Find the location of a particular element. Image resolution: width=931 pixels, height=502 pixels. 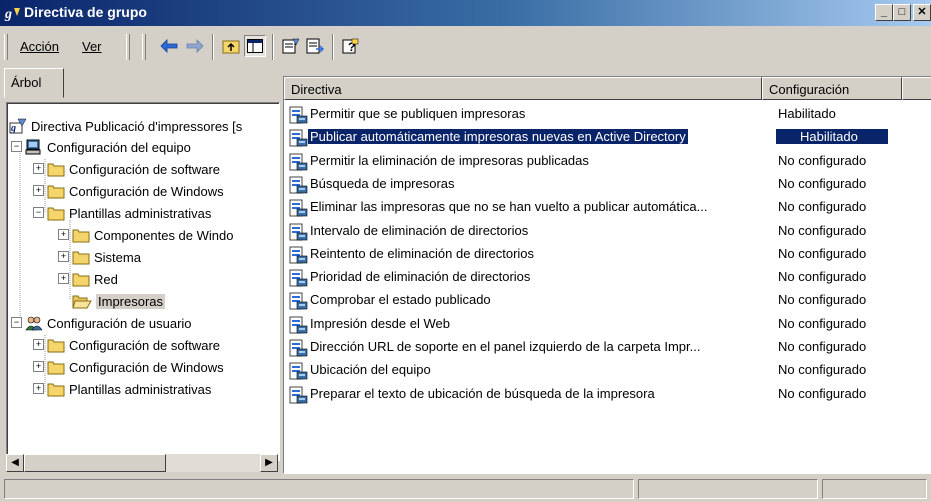

tab-tree: Árbol is located at coordinates (34, 83).